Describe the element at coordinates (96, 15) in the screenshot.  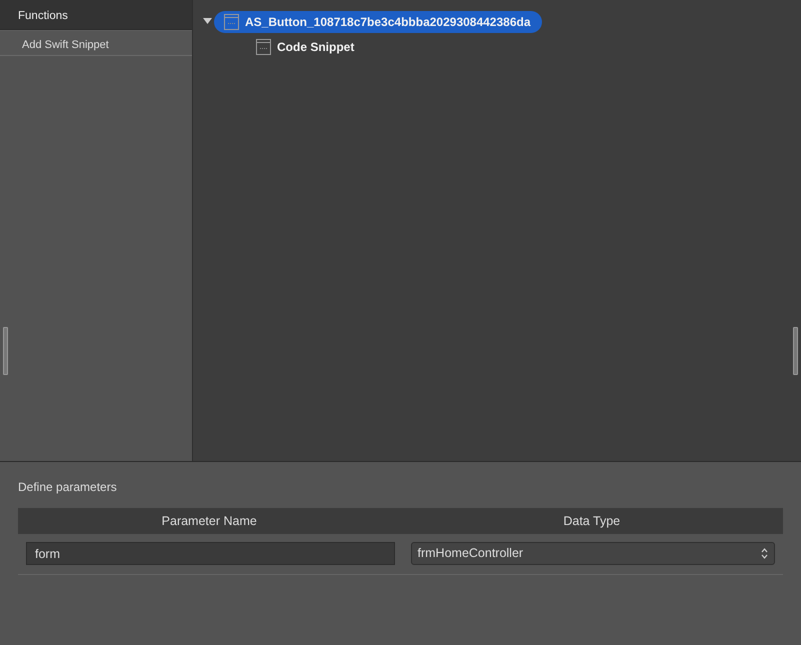
I see `panel-header: Functions` at that location.